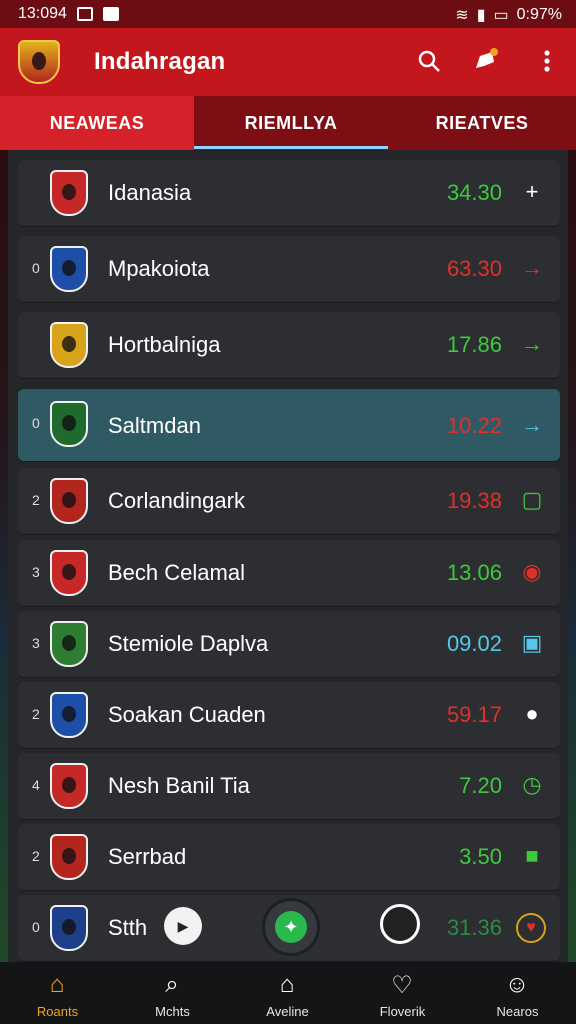  I want to click on app-bar: Indahragan, so click(288, 62).